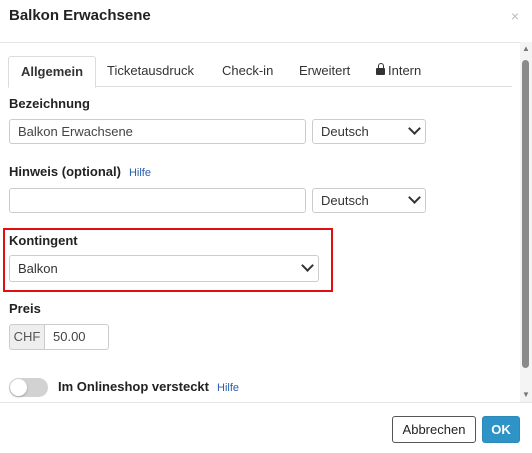 The width and height of the screenshot is (532, 453). What do you see at coordinates (26, 337) in the screenshot?
I see `currency-prefix: CHF` at bounding box center [26, 337].